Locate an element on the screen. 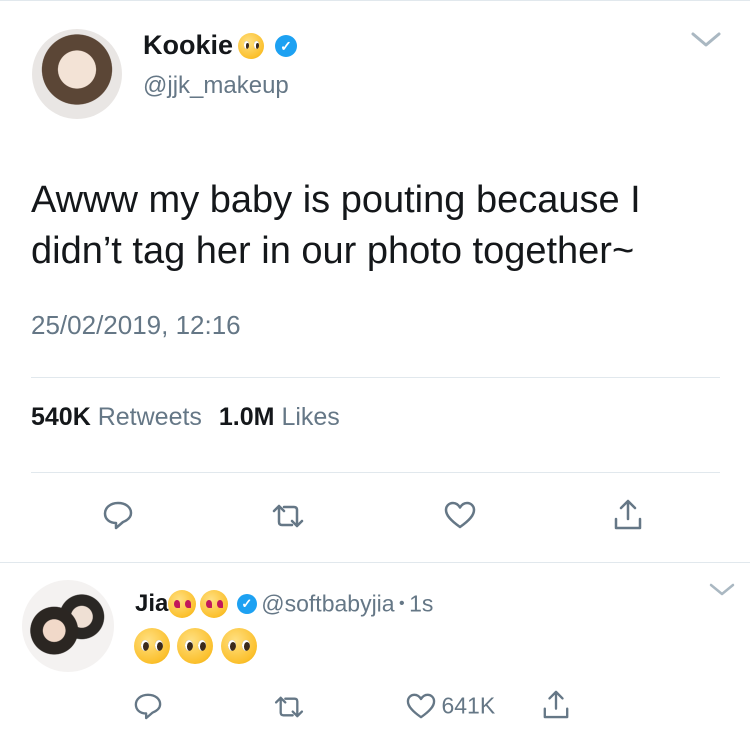 The width and height of the screenshot is (750, 746). avatar-jia is located at coordinates (68, 626).